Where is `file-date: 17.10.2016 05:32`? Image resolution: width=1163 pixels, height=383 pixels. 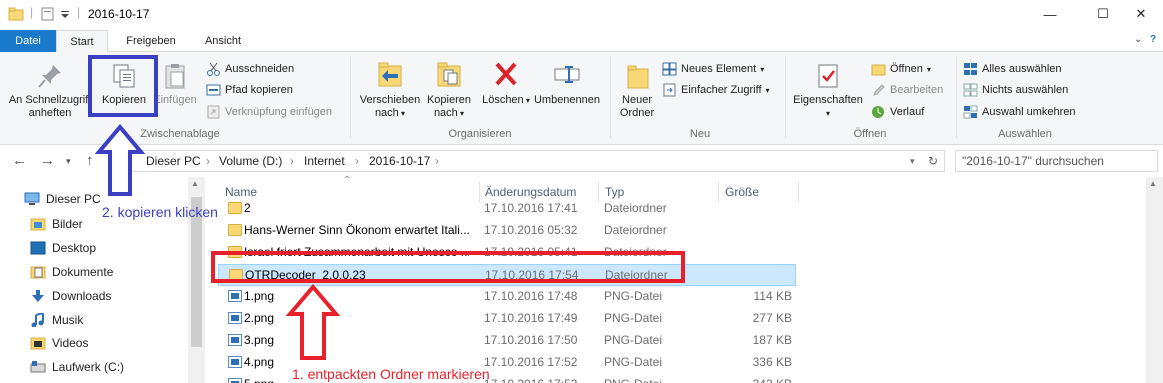 file-date: 17.10.2016 05:32 is located at coordinates (531, 230).